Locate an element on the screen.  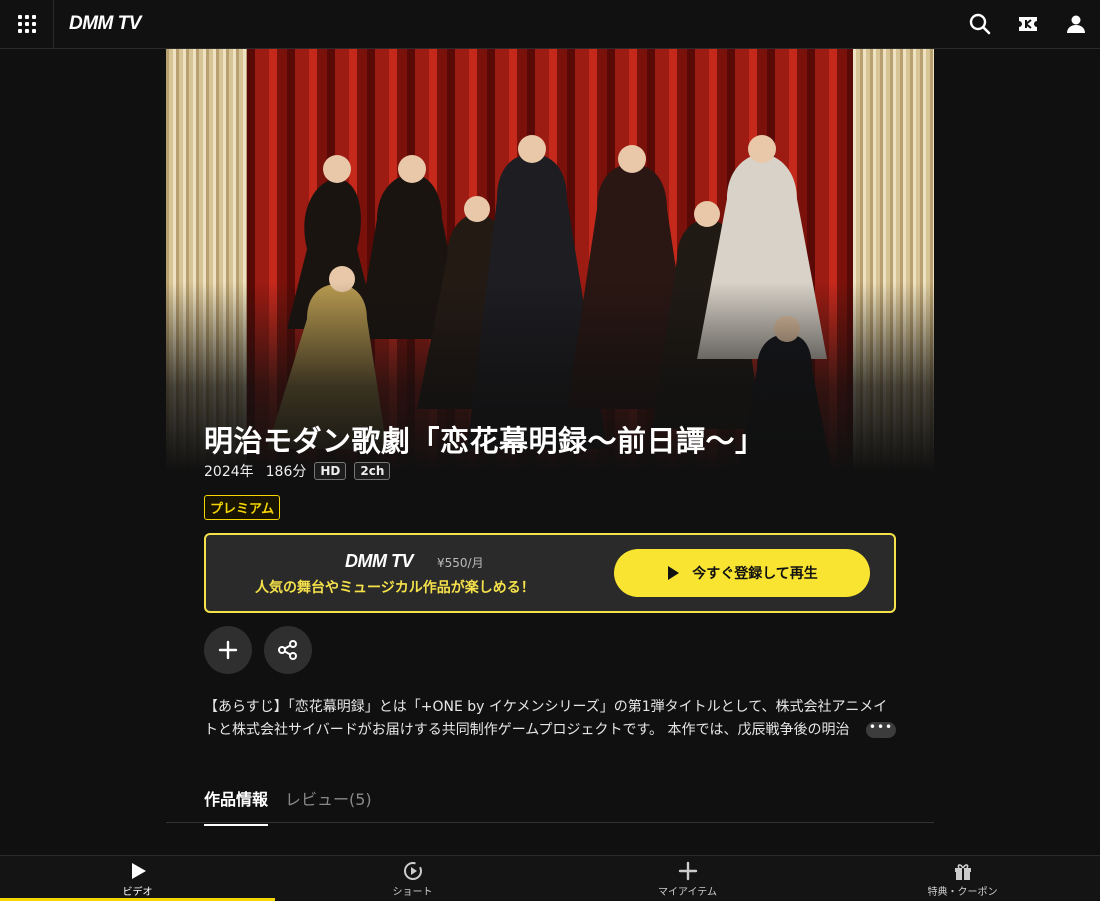
content-tabs: 作品情報 レビュー(5) is located at coordinates (550, 803).